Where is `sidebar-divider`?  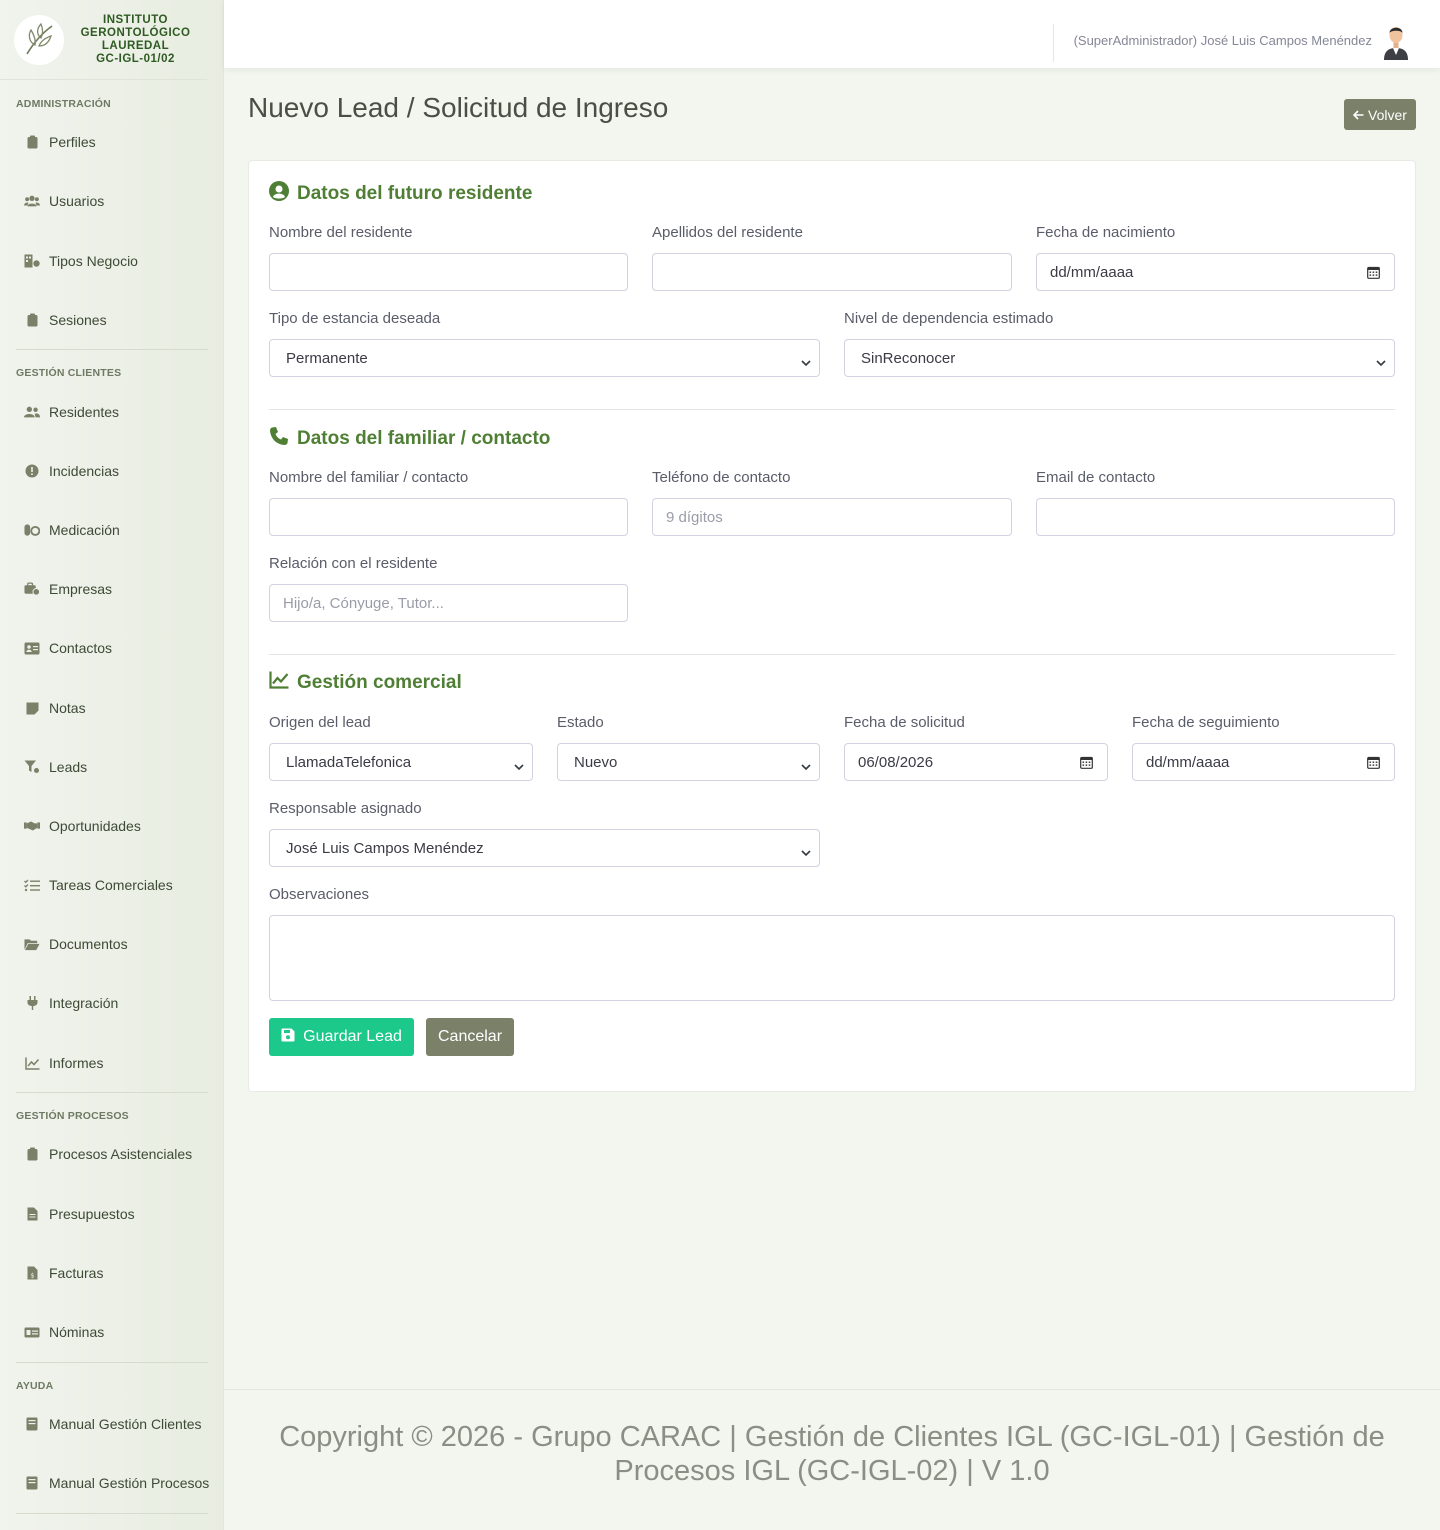 sidebar-divider is located at coordinates (112, 1362).